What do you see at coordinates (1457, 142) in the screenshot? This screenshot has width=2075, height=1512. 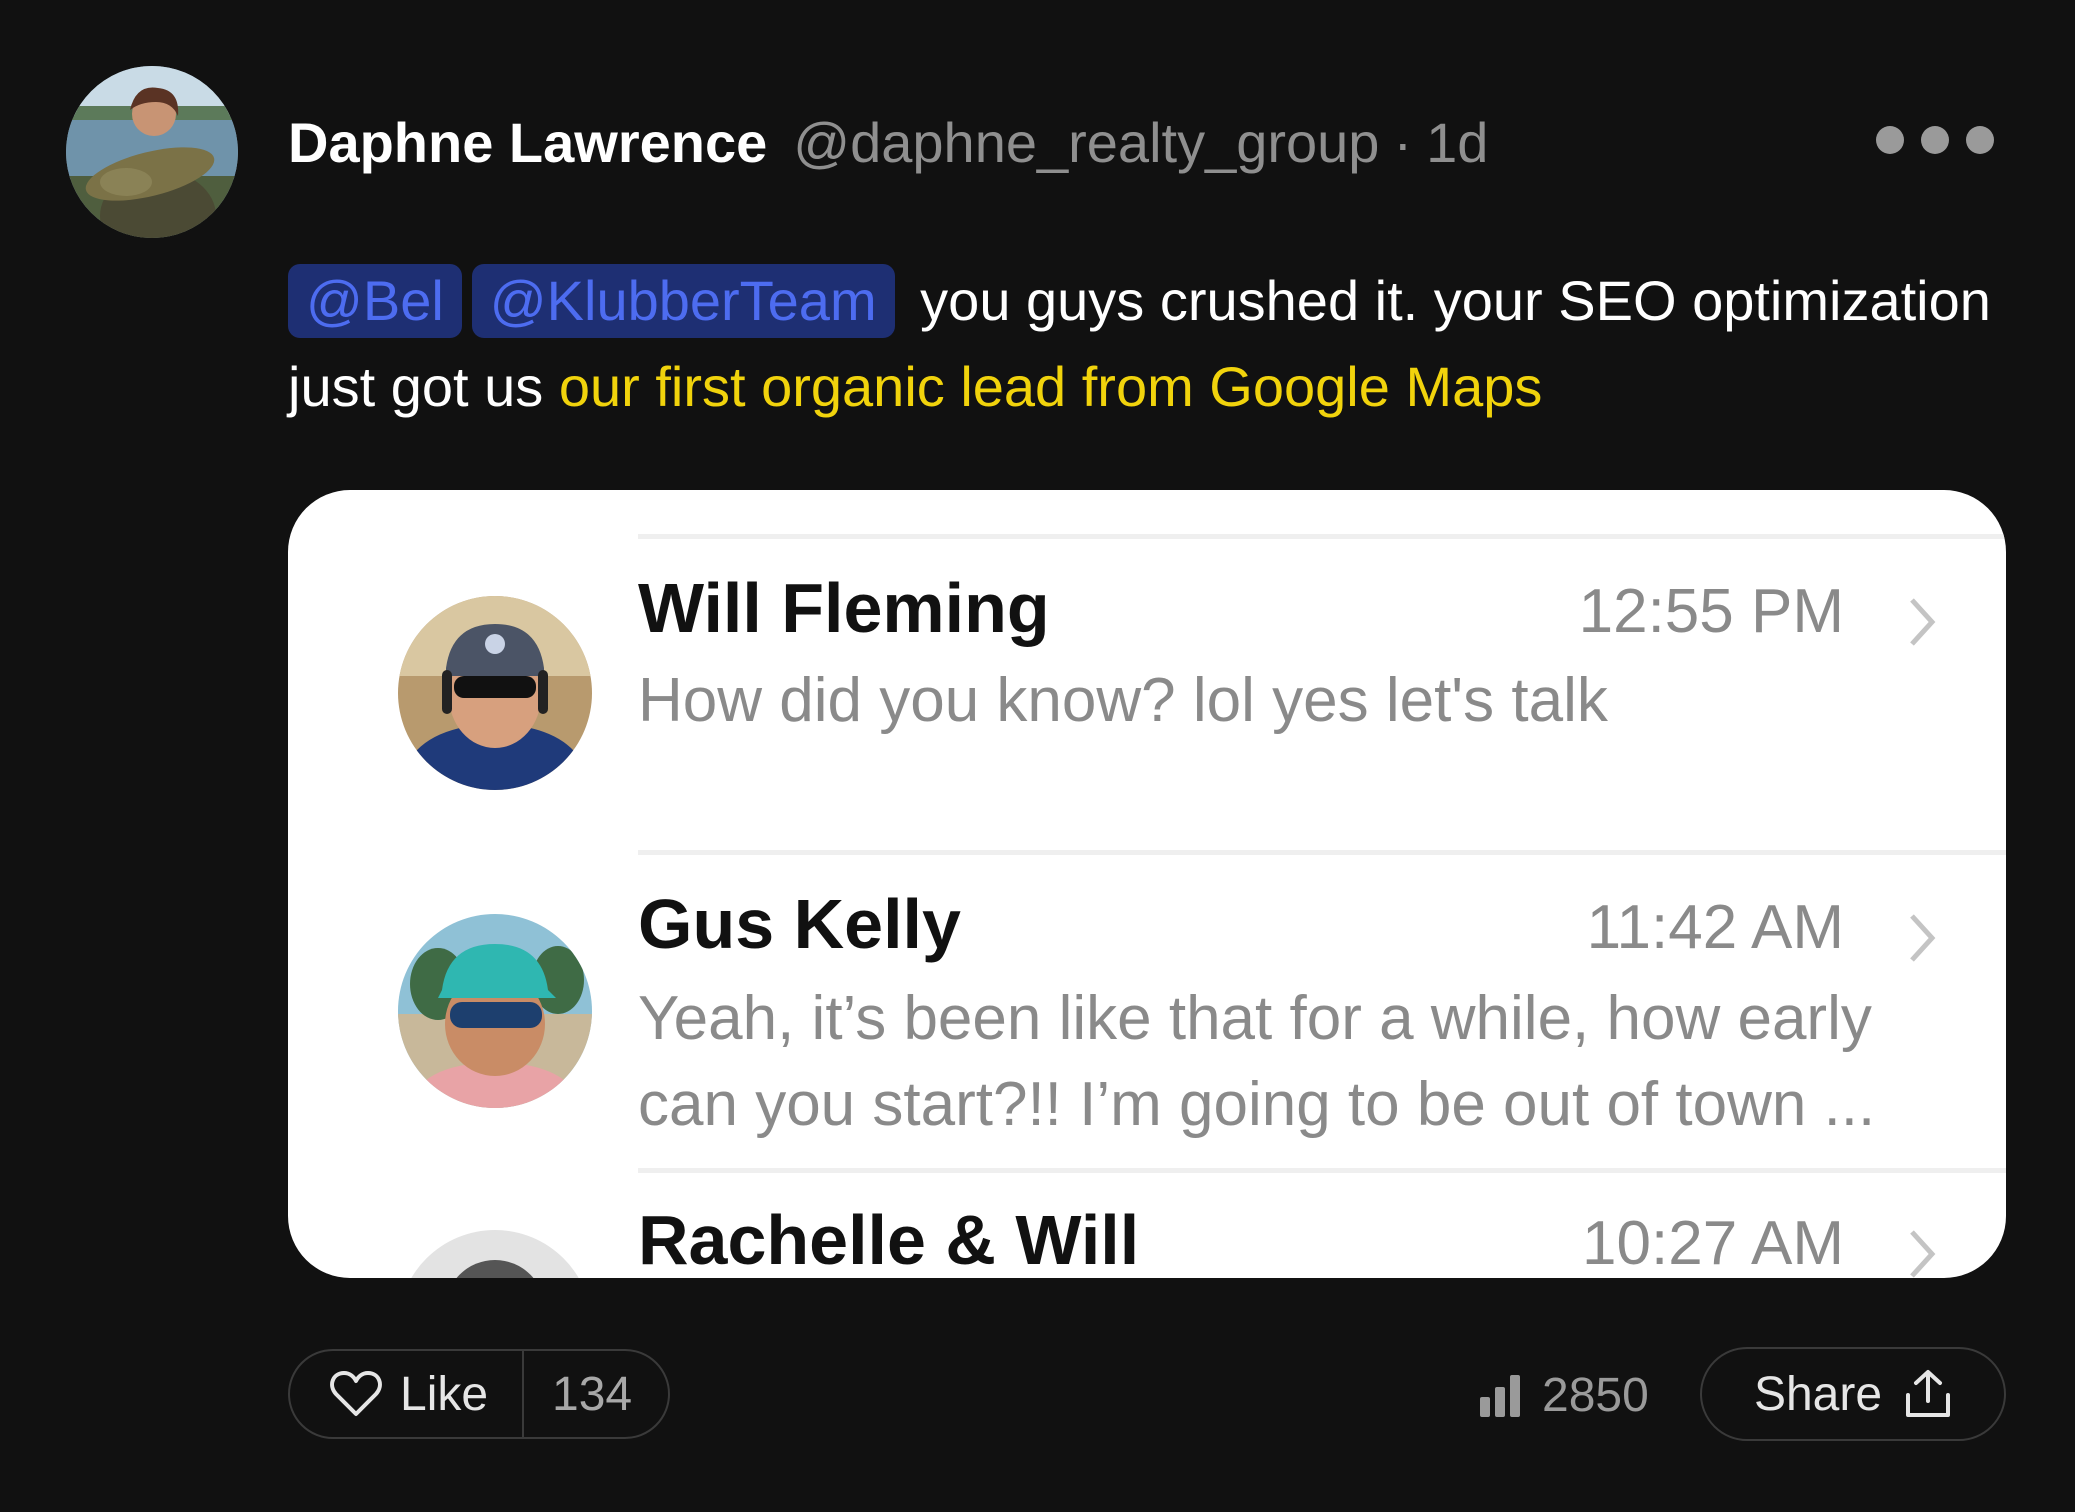 I see `post-age: 1d` at bounding box center [1457, 142].